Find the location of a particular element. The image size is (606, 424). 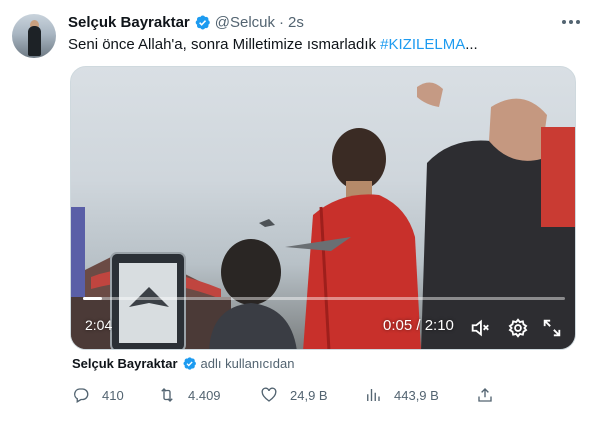

video-time-readout: 0:05 / 2:10 is located at coordinates (418, 325).